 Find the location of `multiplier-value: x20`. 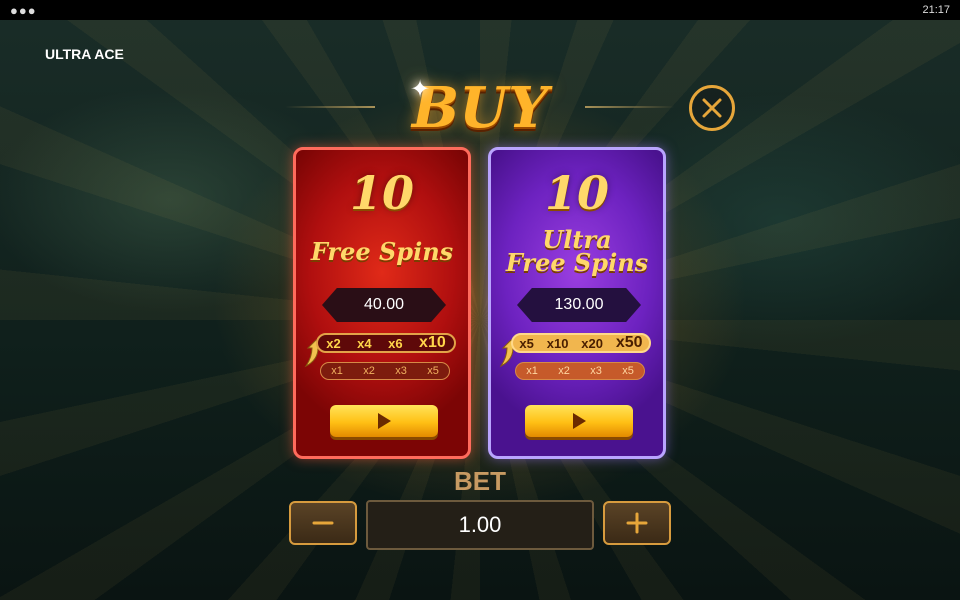

multiplier-value: x20 is located at coordinates (592, 343).